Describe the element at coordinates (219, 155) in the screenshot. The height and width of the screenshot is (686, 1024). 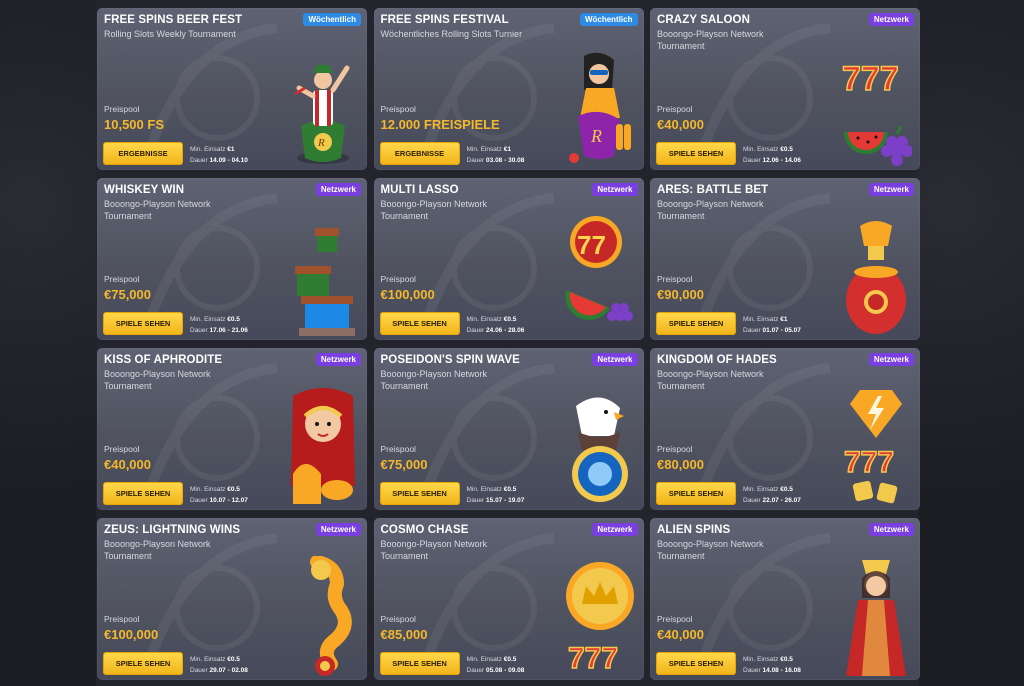
I see `tournament-meta: Min. Einsatz €1 Dauer 14.09 - 04.10` at that location.